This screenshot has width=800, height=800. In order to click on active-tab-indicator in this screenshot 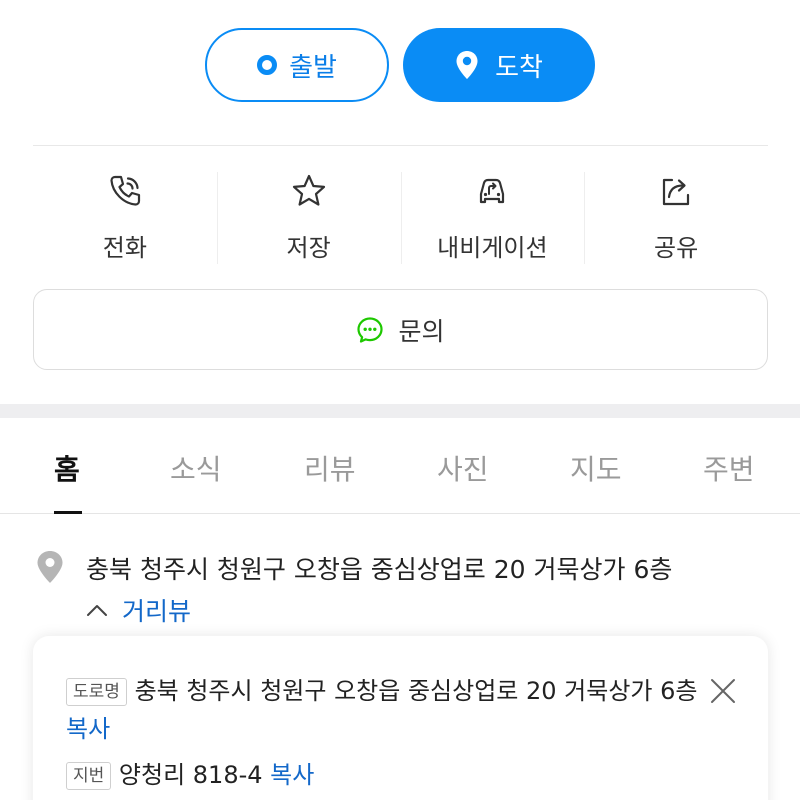, I will do `click(68, 512)`.